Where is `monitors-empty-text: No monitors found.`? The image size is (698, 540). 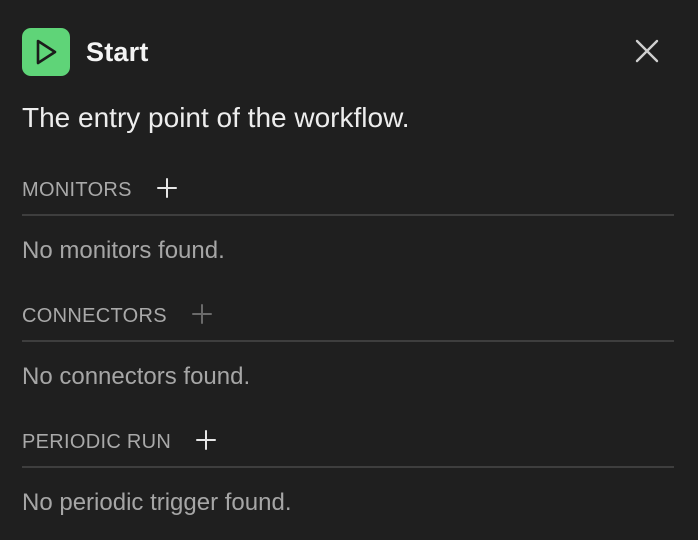
monitors-empty-text: No monitors found. is located at coordinates (123, 250).